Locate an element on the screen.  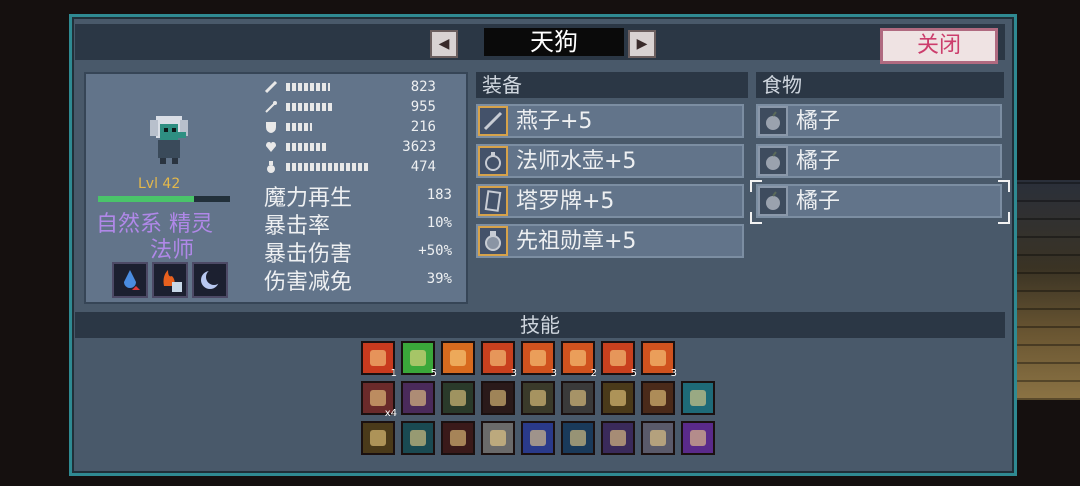
stat-value: 823 is located at coordinates (423, 87).